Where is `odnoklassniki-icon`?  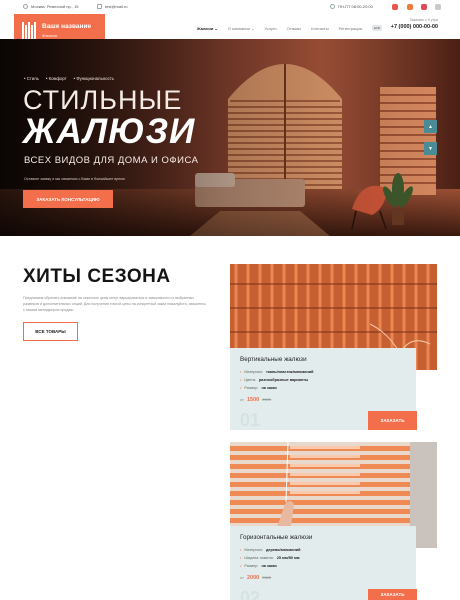
odnoklassniki-icon is located at coordinates (424, 7).